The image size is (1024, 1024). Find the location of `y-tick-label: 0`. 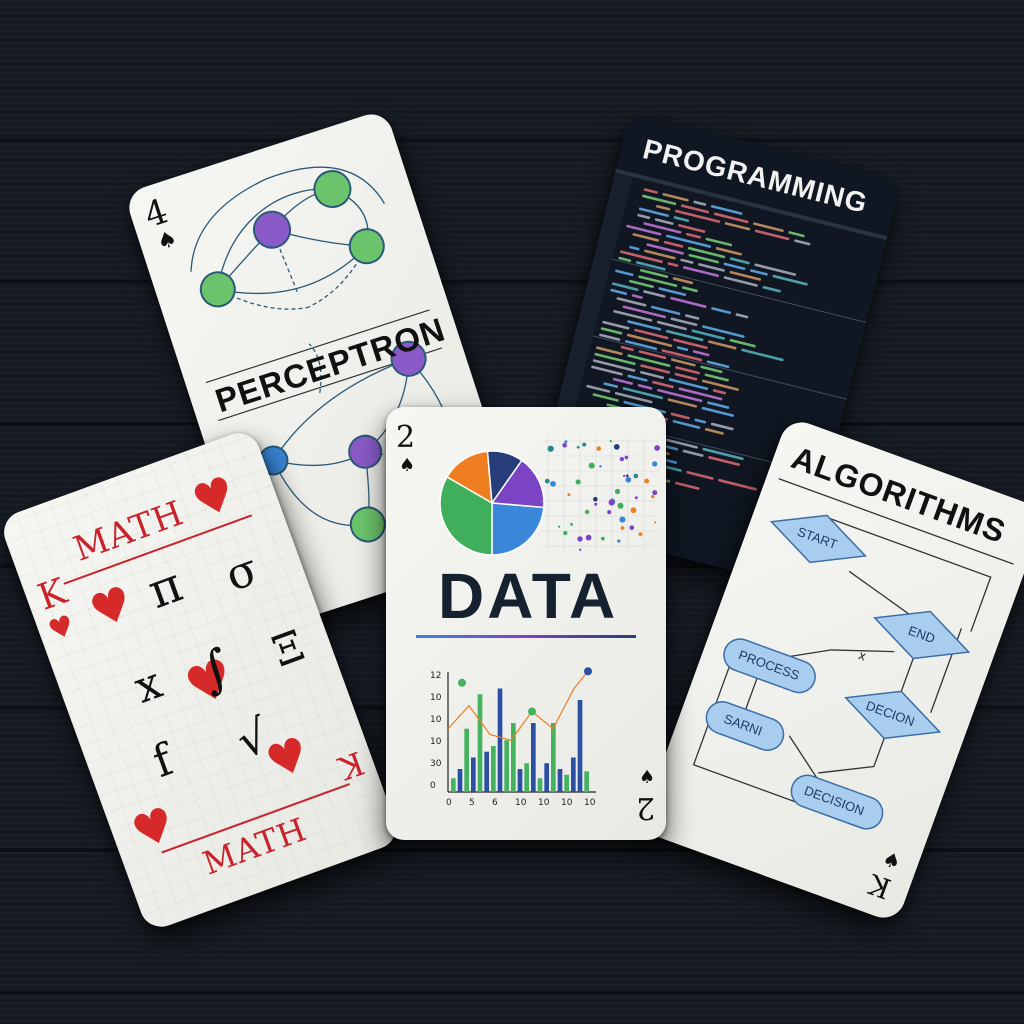

y-tick-label: 0 is located at coordinates (433, 786).